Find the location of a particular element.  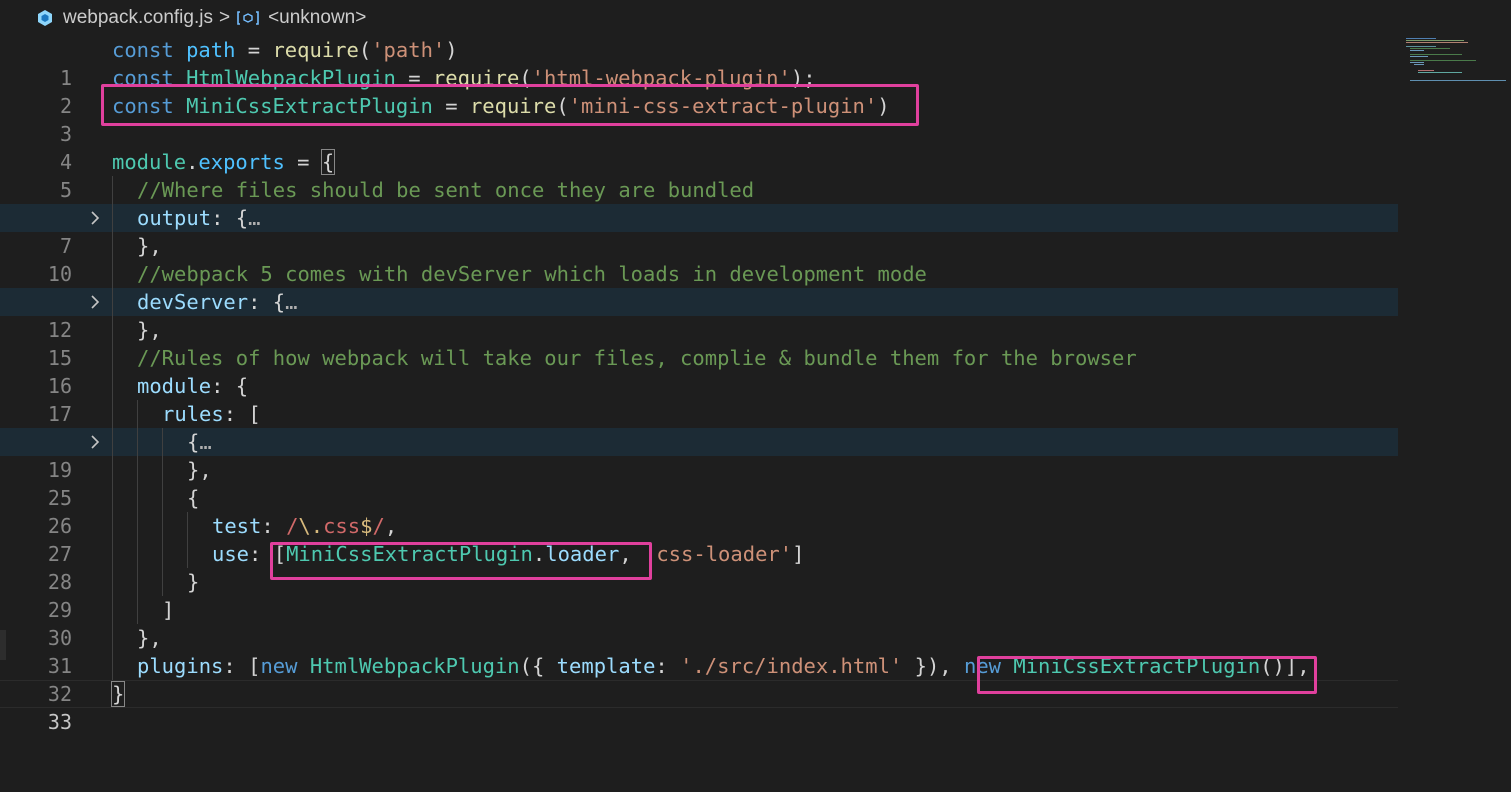

code-text: test: /\.css$/, is located at coordinates (305, 526).